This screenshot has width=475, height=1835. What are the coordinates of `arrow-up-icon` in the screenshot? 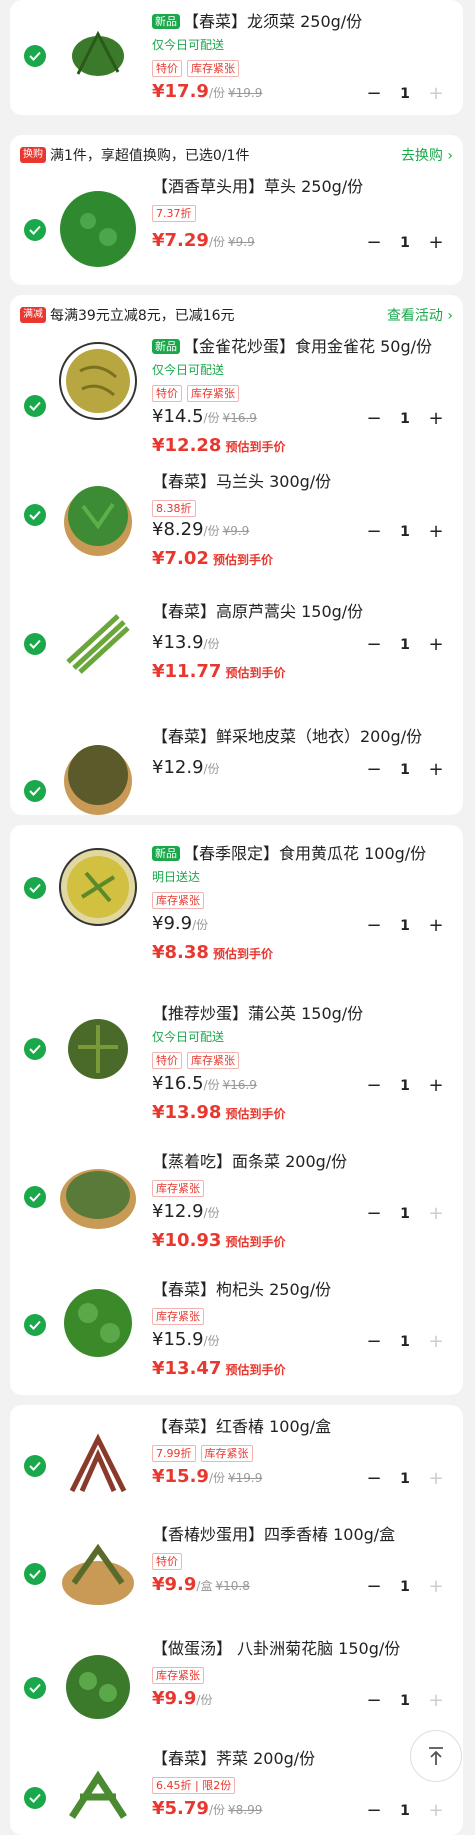 It's located at (436, 1756).